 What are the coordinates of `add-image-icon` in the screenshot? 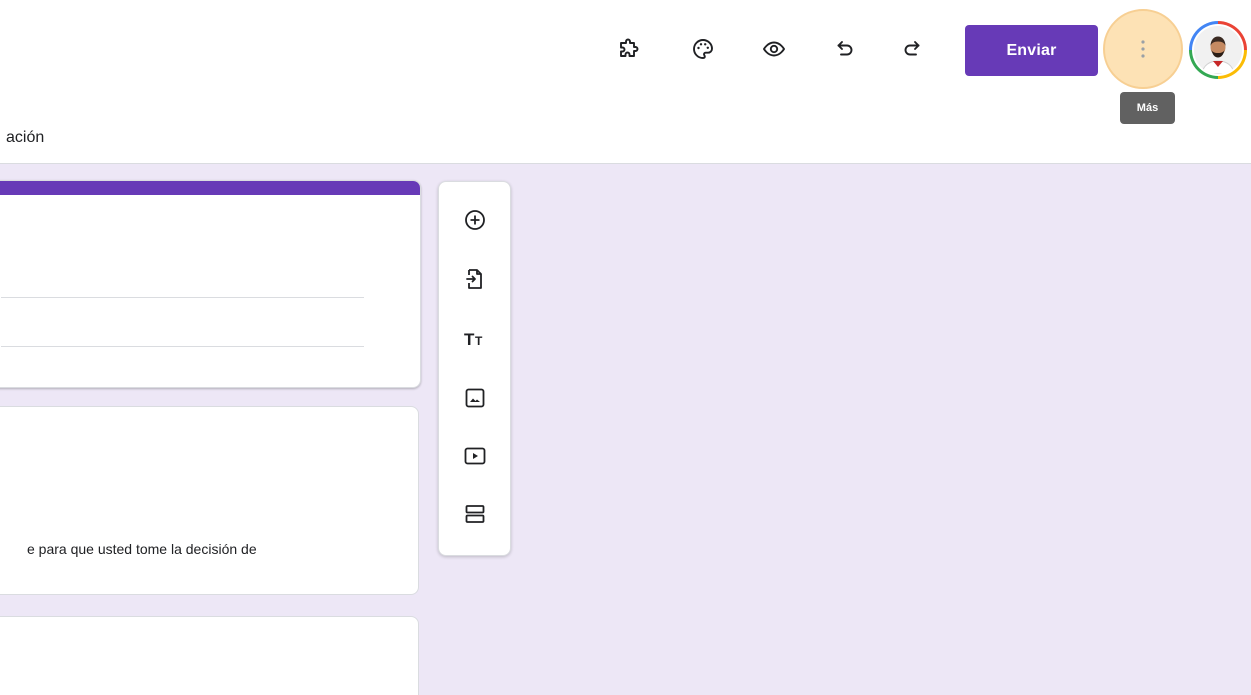 It's located at (475, 398).